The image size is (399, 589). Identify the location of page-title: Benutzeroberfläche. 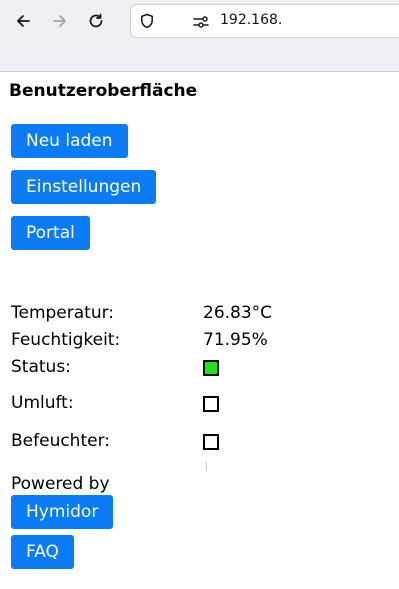
(103, 91).